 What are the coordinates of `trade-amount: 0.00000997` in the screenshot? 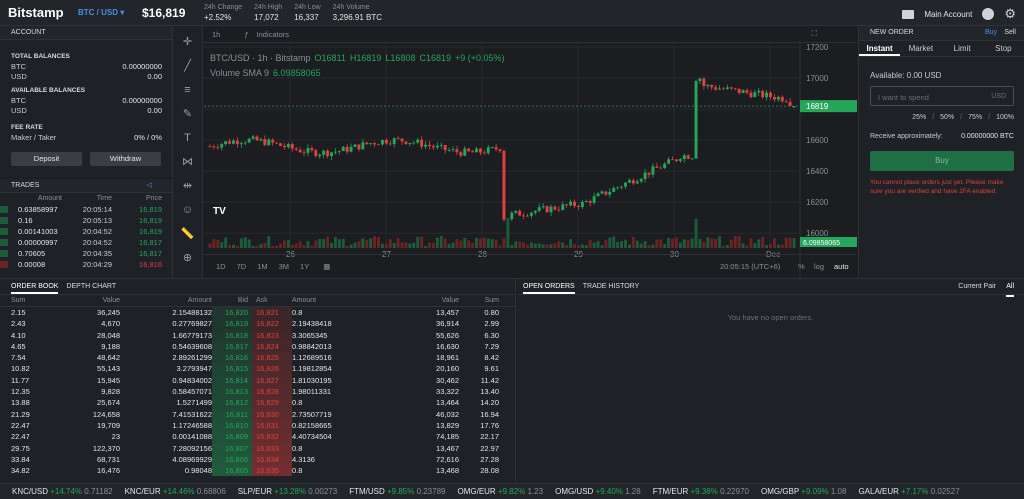 It's located at (38, 242).